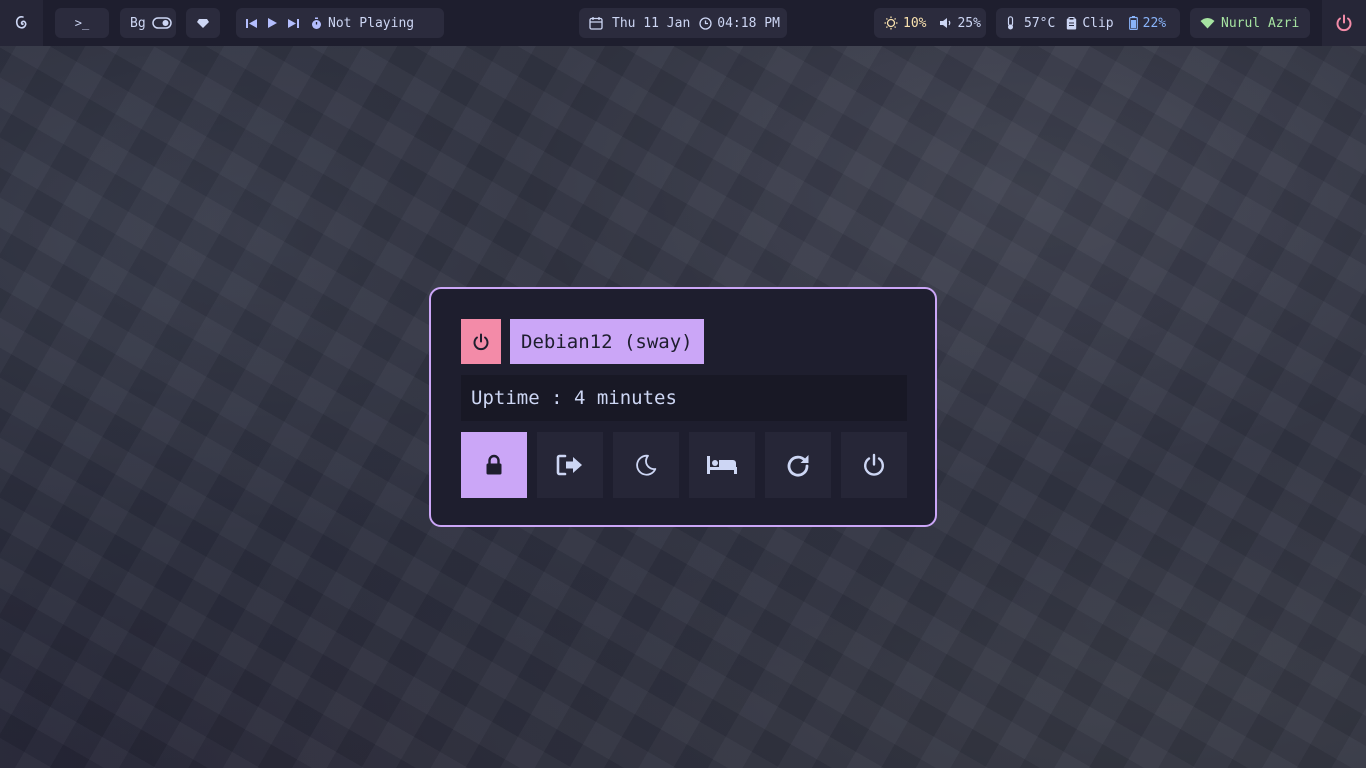 This screenshot has width=1366, height=768. I want to click on suspend-button, so click(646, 465).